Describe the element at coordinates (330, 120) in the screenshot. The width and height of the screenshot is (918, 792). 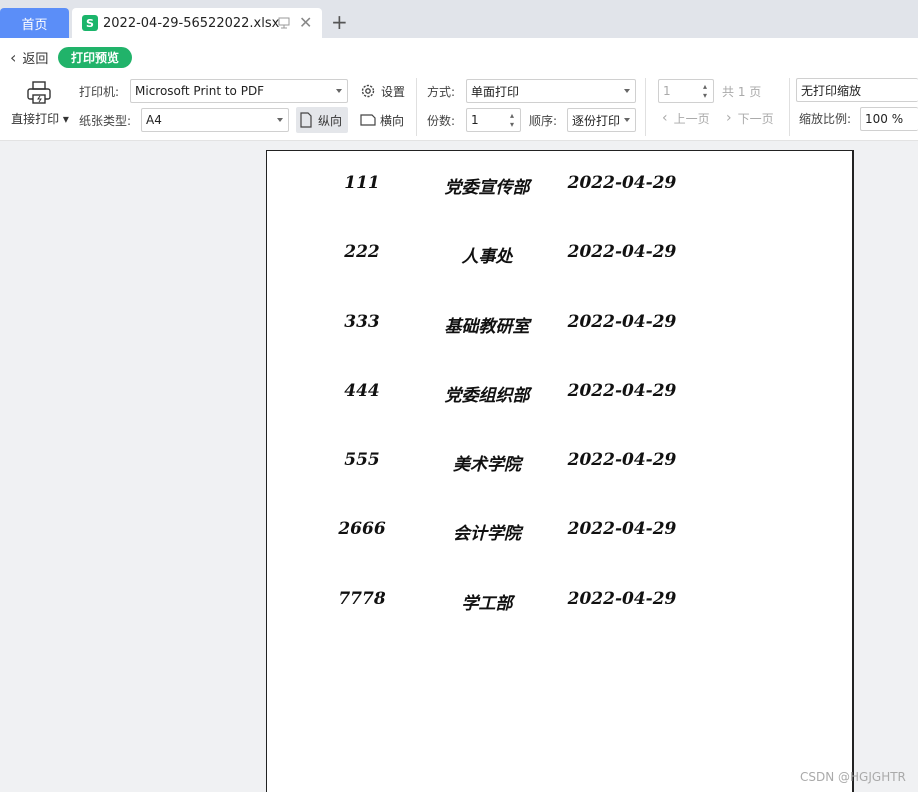
I see `portrait-label: 纵向` at that location.